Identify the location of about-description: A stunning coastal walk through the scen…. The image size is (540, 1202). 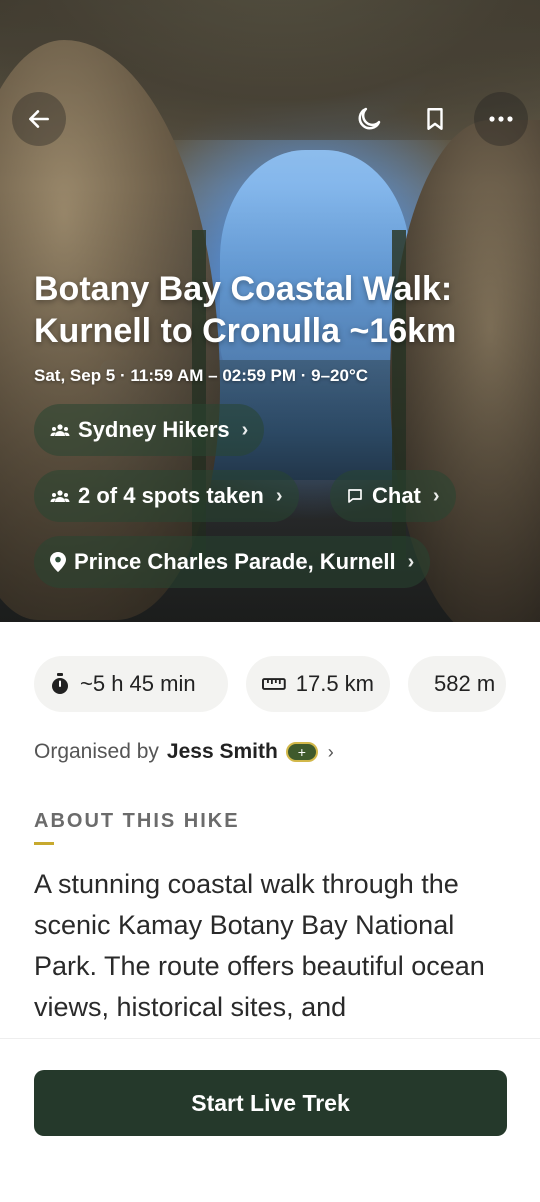
(259, 945).